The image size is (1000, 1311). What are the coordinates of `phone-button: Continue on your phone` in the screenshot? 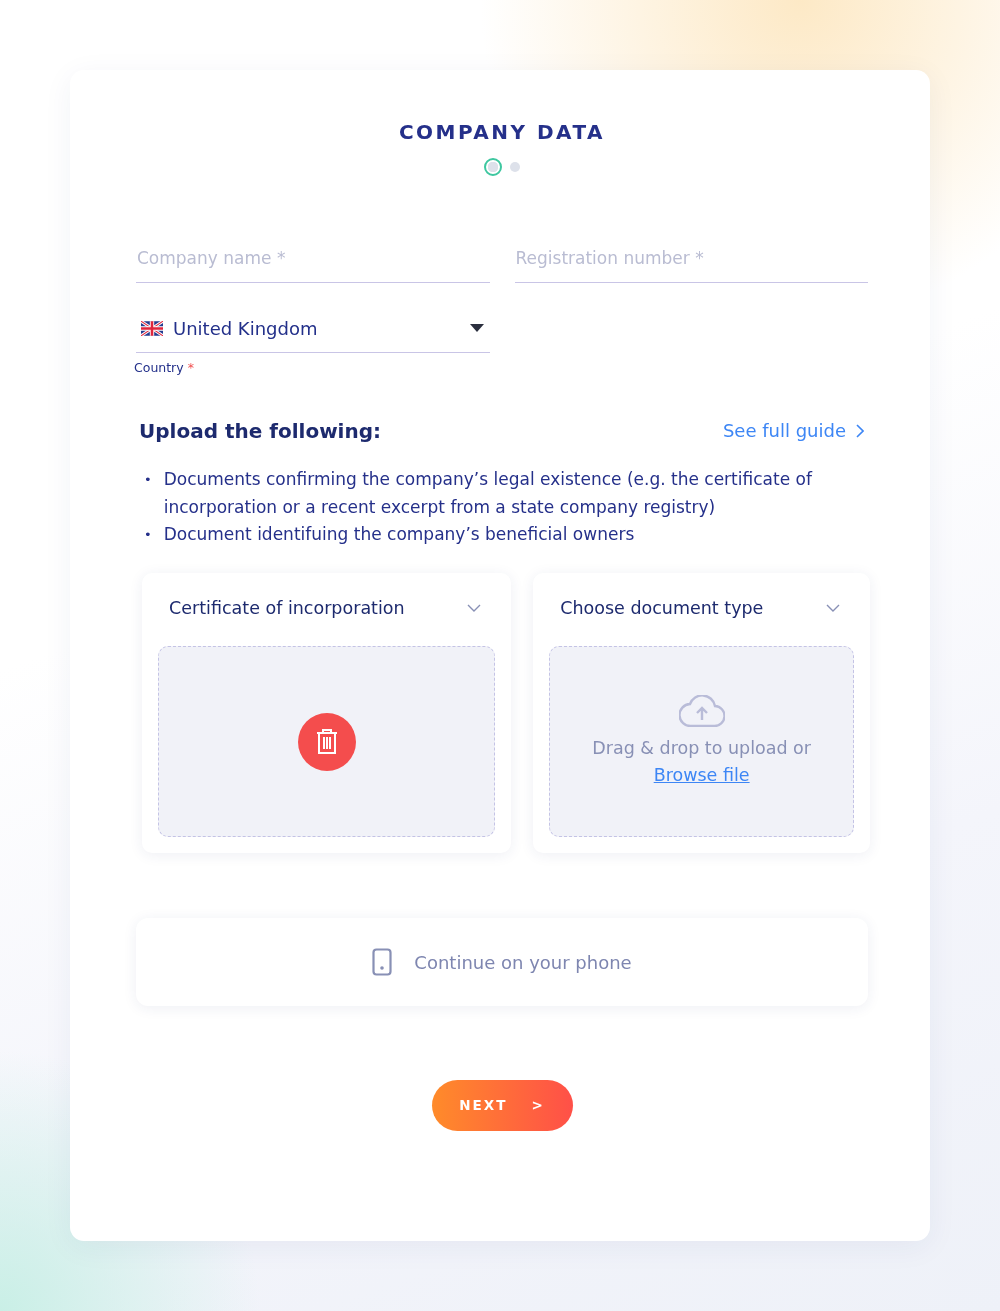 It's located at (502, 962).